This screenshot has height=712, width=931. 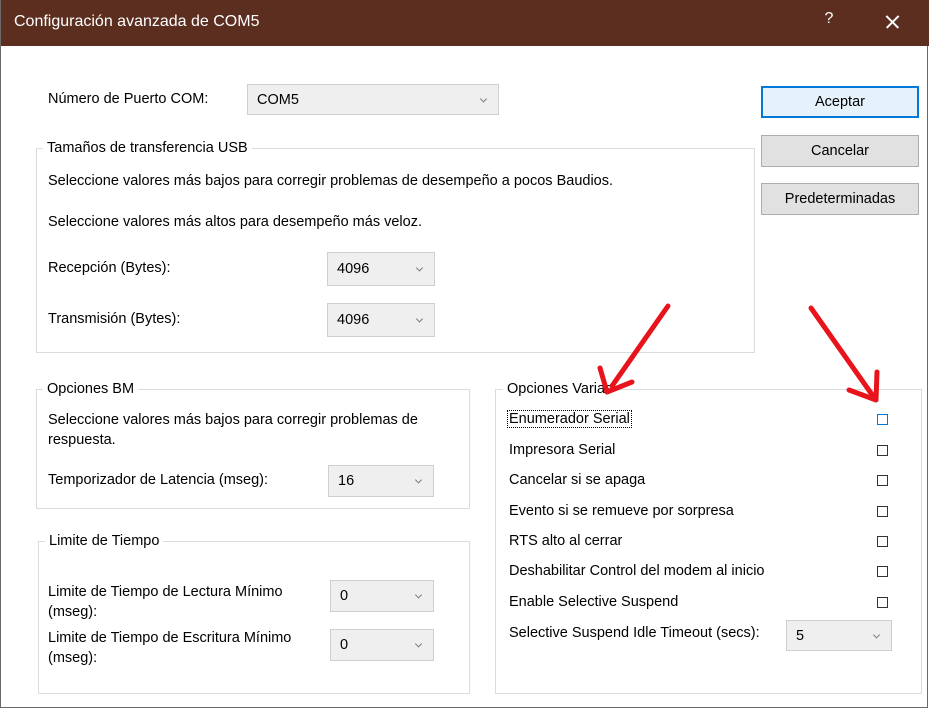 I want to click on read-timeout-select: 0, so click(x=382, y=596).